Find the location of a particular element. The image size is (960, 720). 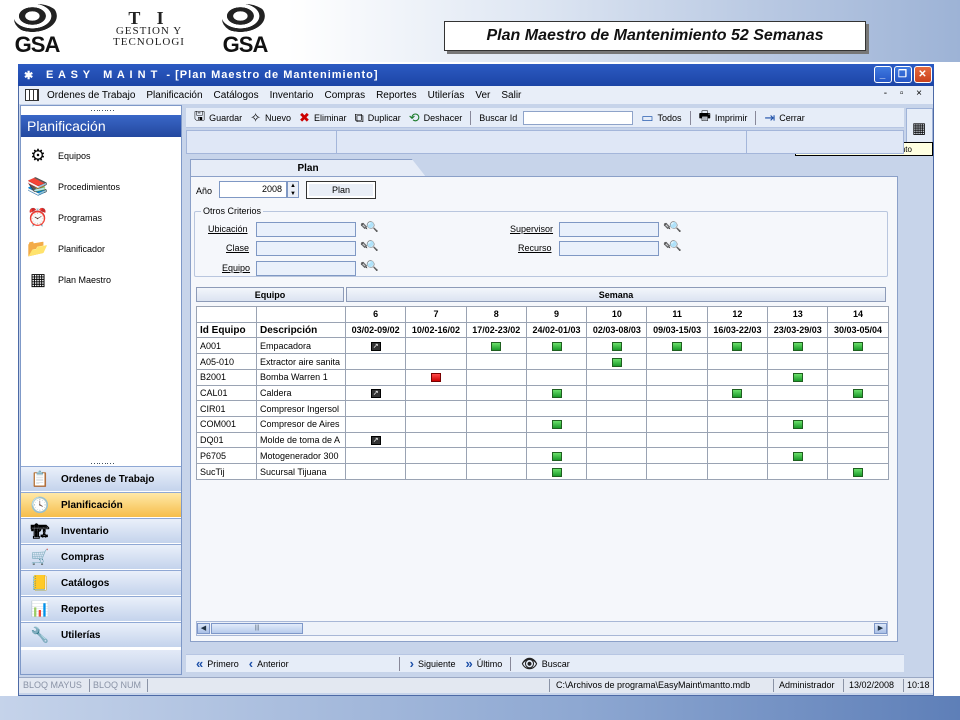

table-row: A001 Empacadora ↗ is located at coordinates (542, 346).